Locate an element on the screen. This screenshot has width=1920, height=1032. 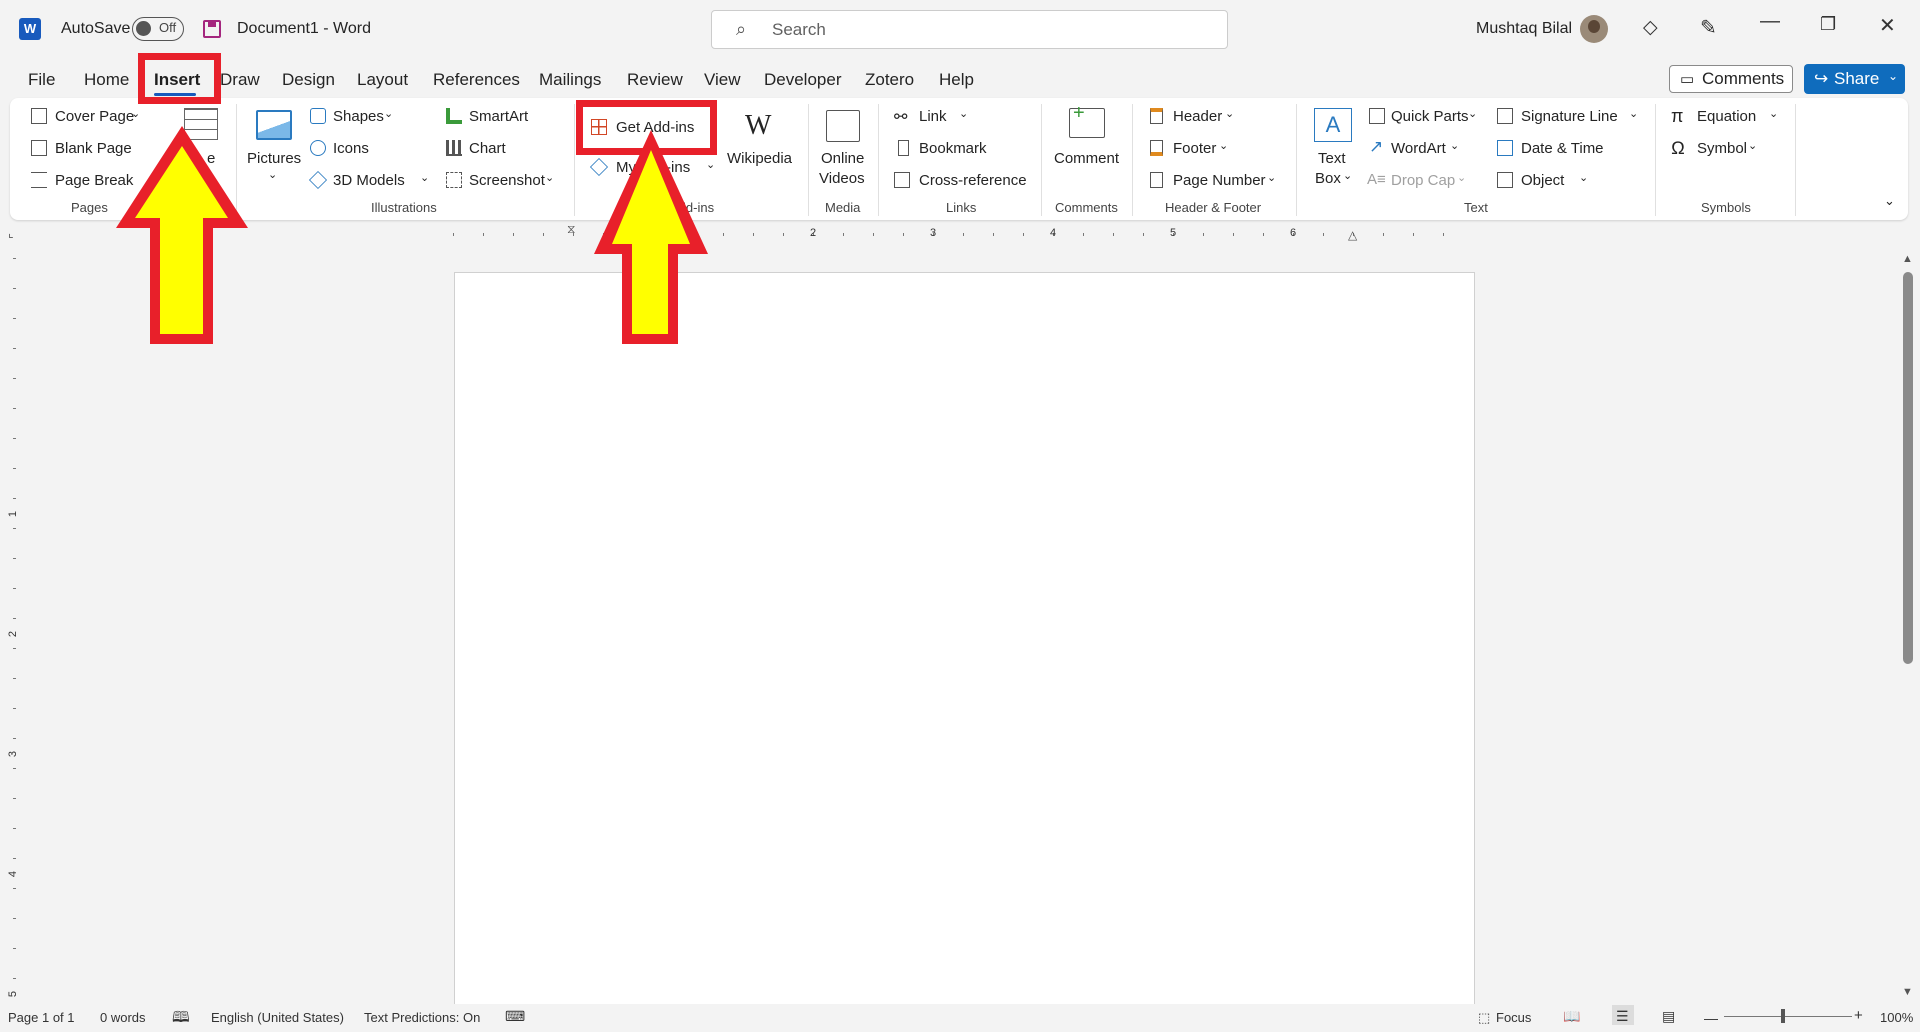
equation-button: Equation is located at coordinates (1726, 116).